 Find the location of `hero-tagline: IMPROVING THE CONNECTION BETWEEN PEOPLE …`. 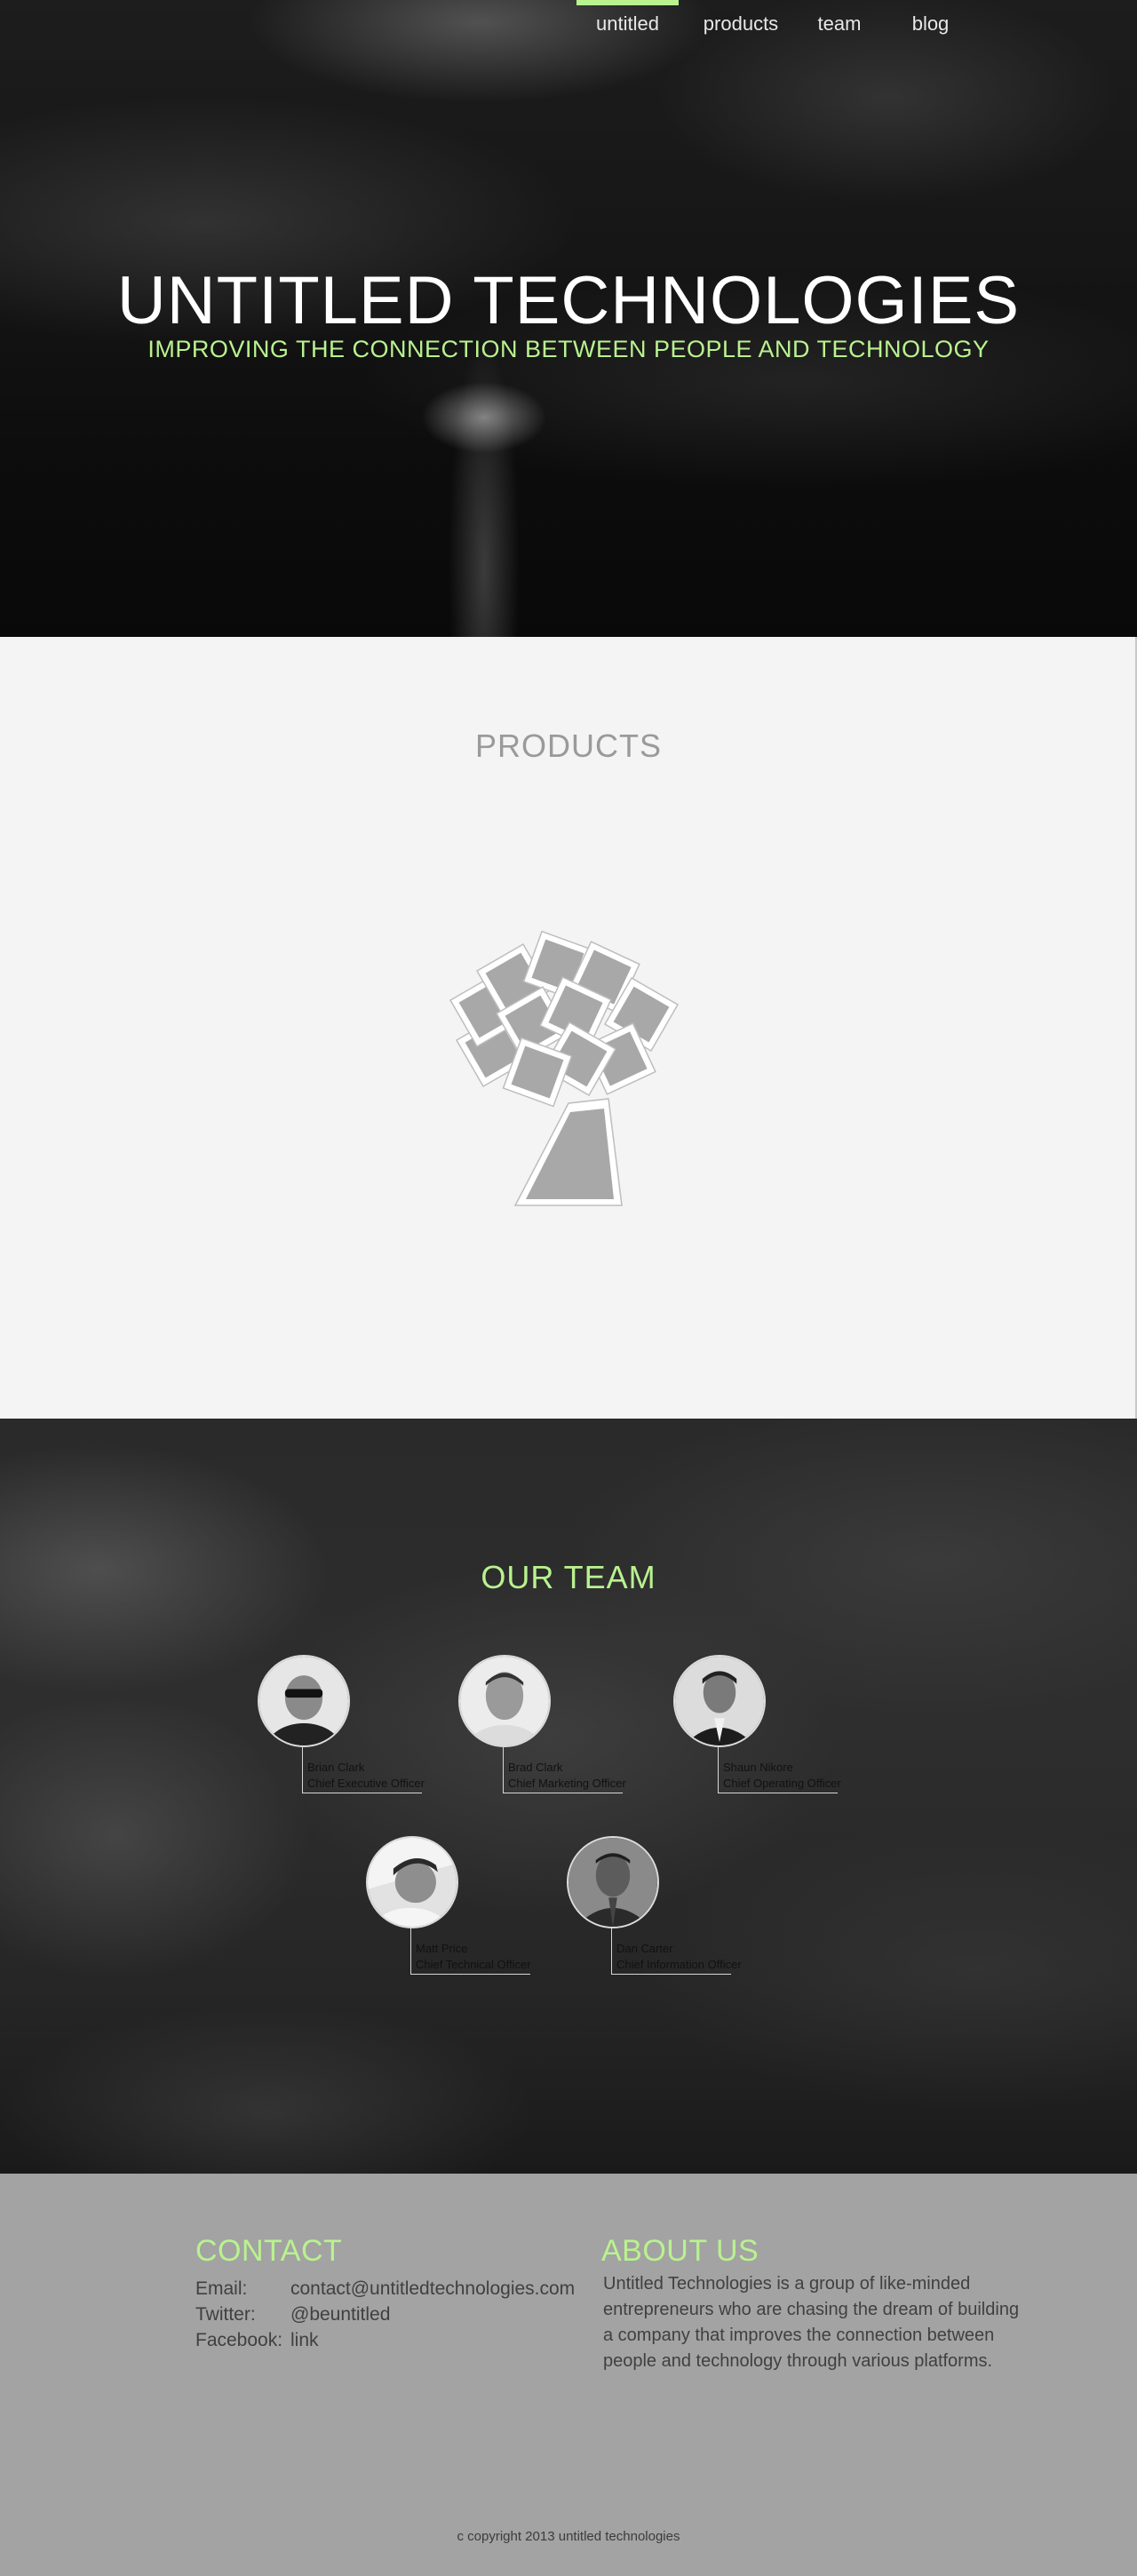

hero-tagline: IMPROVING THE CONNECTION BETWEEN PEOPLE … is located at coordinates (569, 349).